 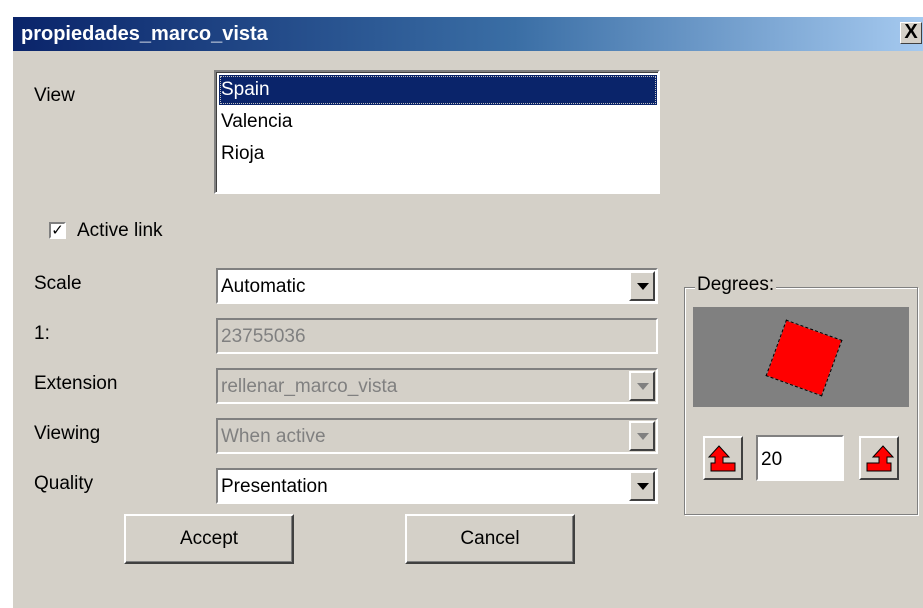 I want to click on rotate-right-button, so click(x=879, y=458).